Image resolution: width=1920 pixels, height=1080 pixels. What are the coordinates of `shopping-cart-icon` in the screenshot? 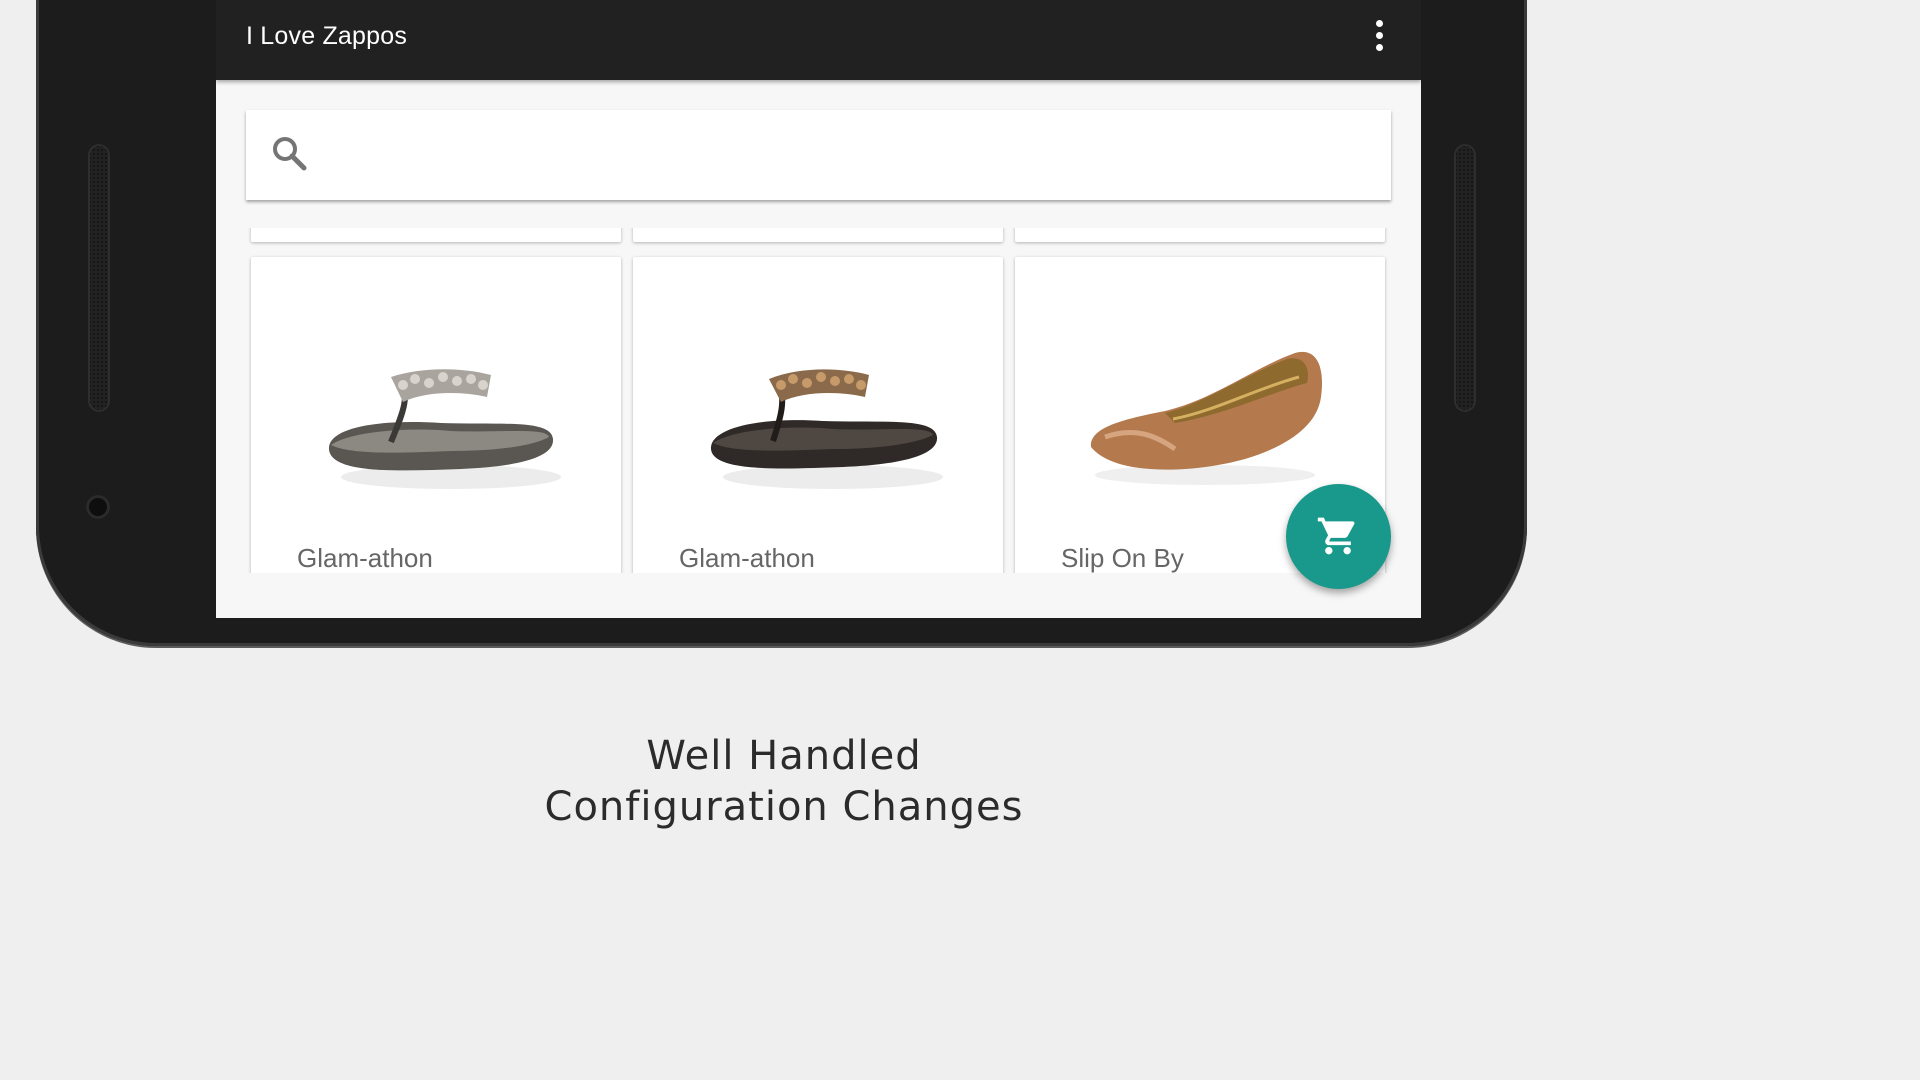 It's located at (1336, 536).